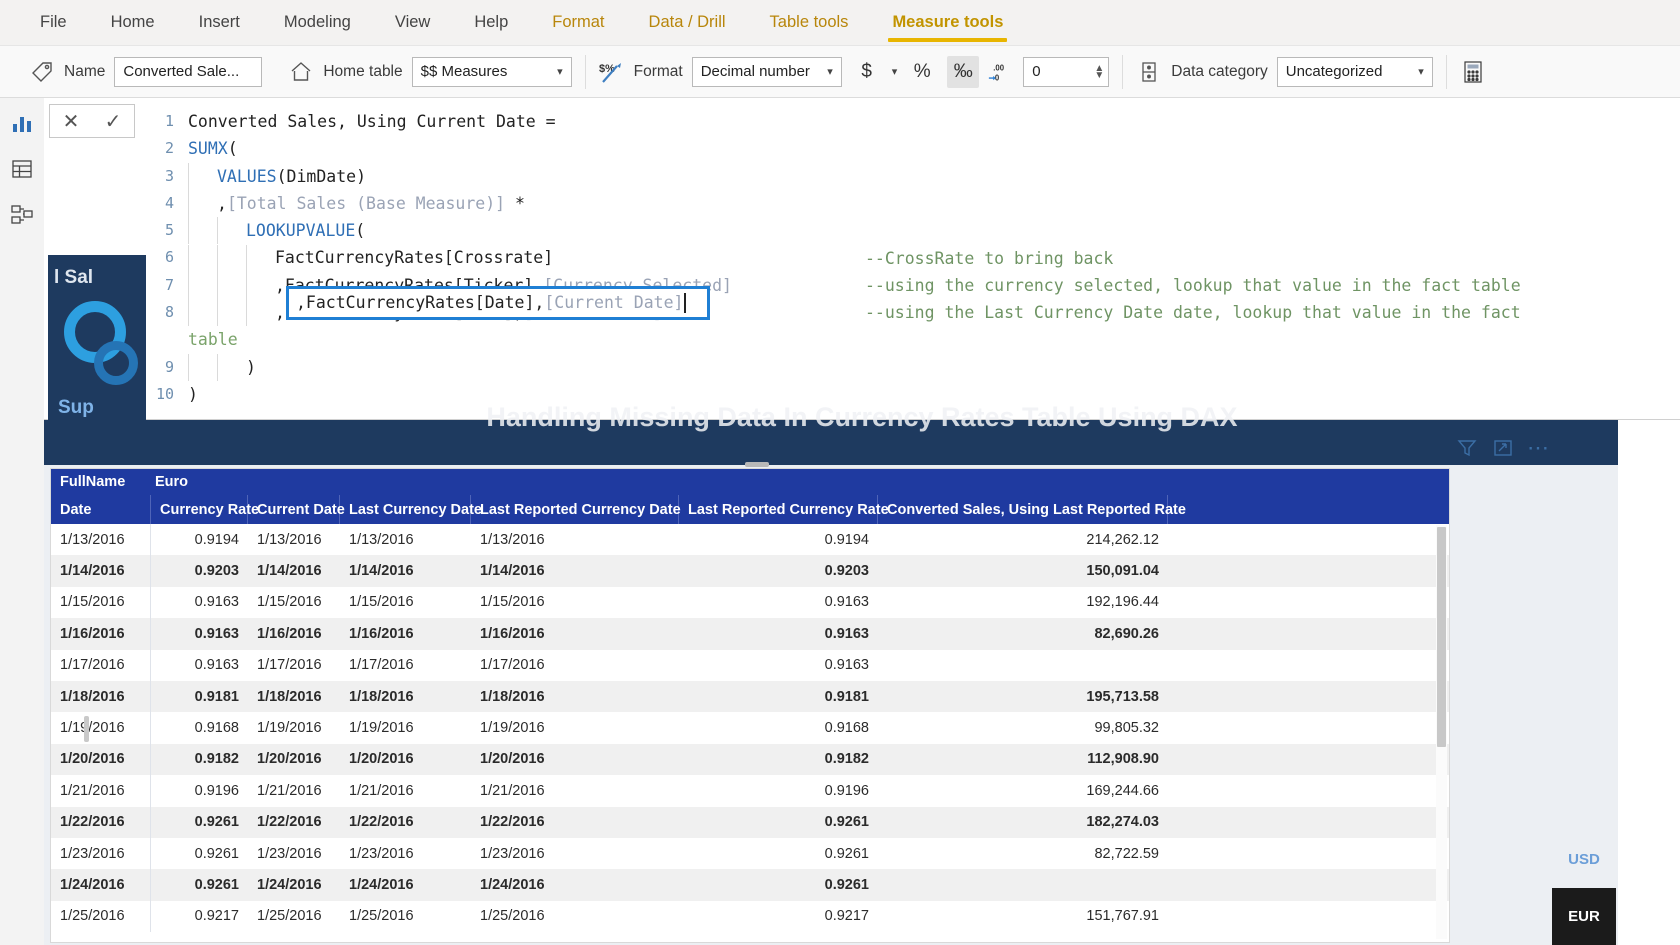 The image size is (1680, 945). Describe the element at coordinates (412, 23) in the screenshot. I see `ribbon-tab-view: View` at that location.